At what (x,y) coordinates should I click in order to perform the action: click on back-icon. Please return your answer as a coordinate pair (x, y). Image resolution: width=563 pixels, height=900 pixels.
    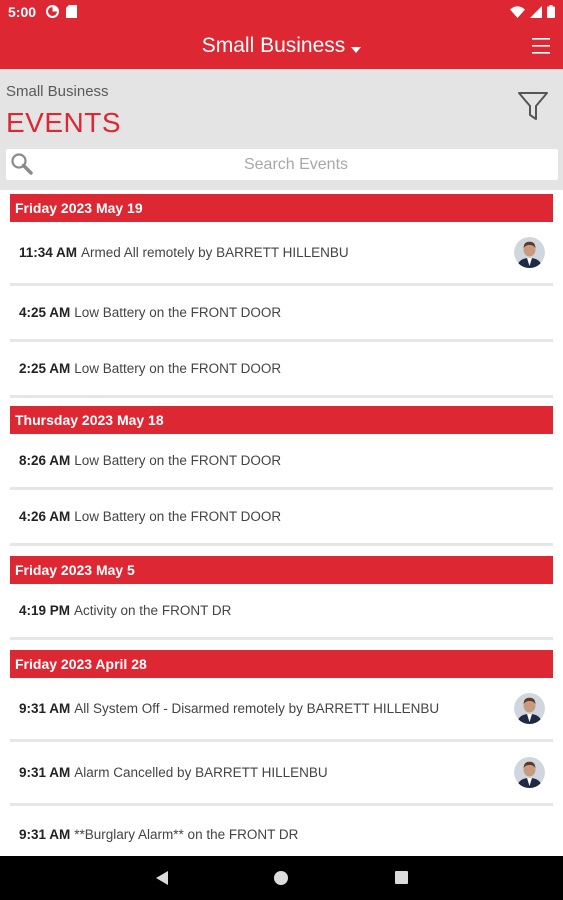
    Looking at the image, I should click on (162, 878).